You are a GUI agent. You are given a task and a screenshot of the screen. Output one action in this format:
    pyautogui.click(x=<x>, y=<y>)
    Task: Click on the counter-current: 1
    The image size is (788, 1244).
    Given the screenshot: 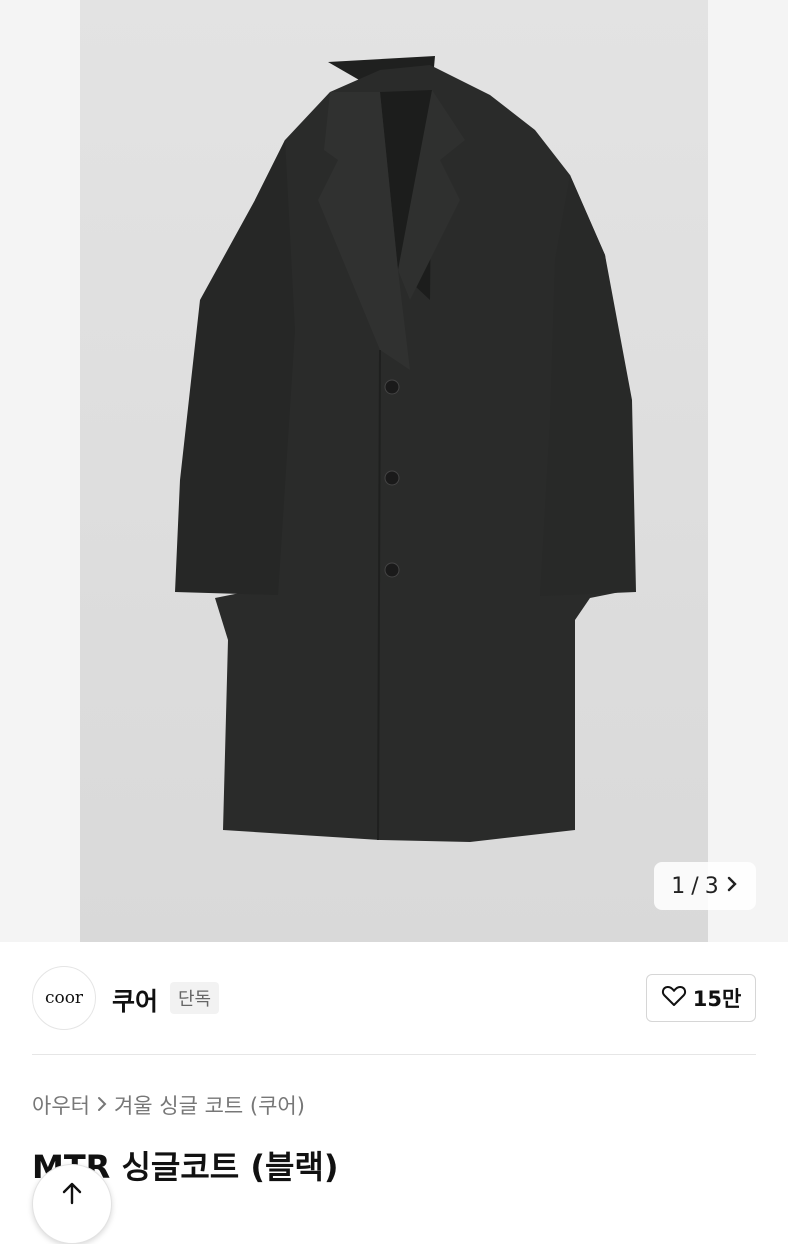 What is the action you would take?
    pyautogui.click(x=678, y=886)
    